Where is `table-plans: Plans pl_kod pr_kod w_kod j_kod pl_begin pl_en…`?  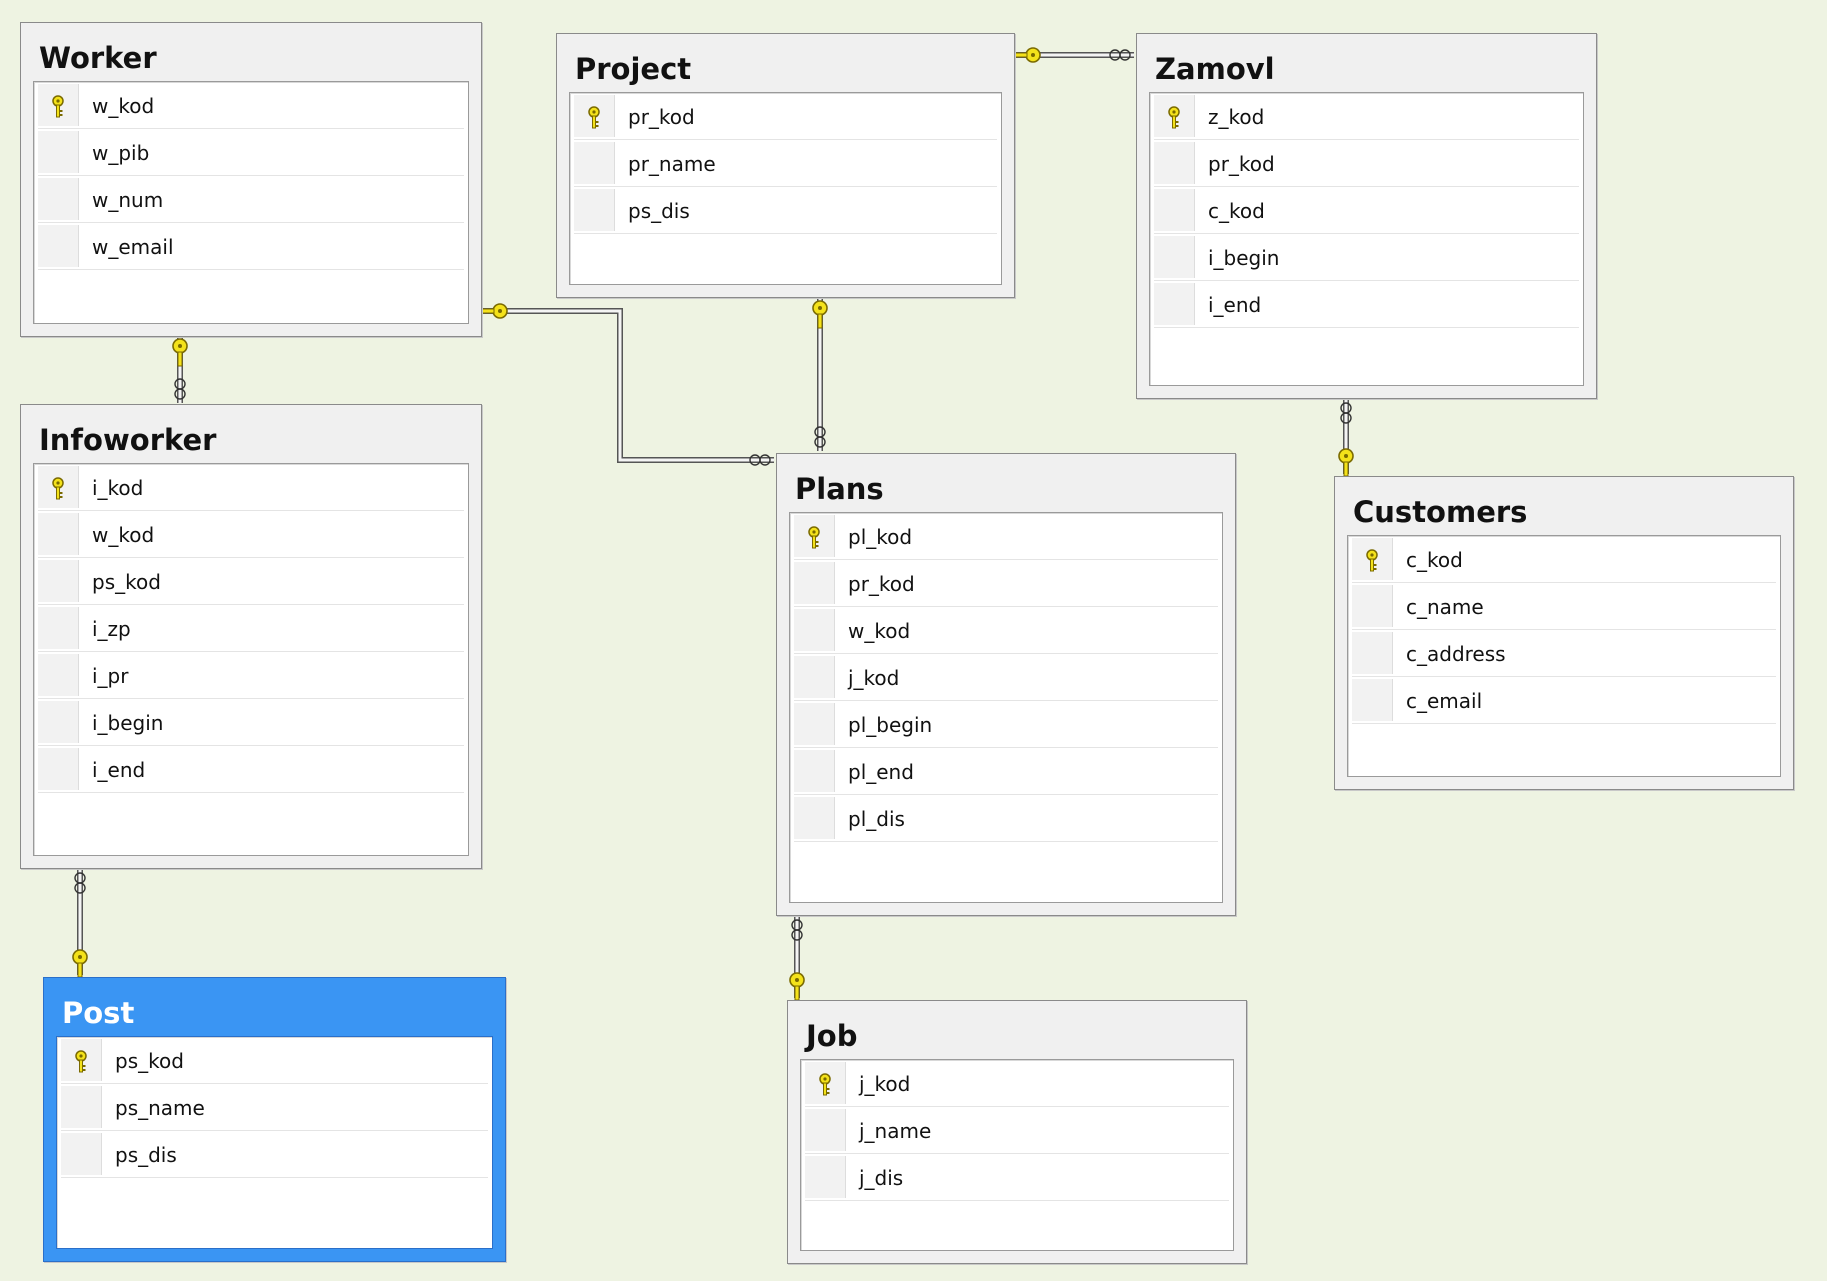 table-plans: Plans pl_kod pr_kod w_kod j_kod pl_begin pl_en… is located at coordinates (1006, 684).